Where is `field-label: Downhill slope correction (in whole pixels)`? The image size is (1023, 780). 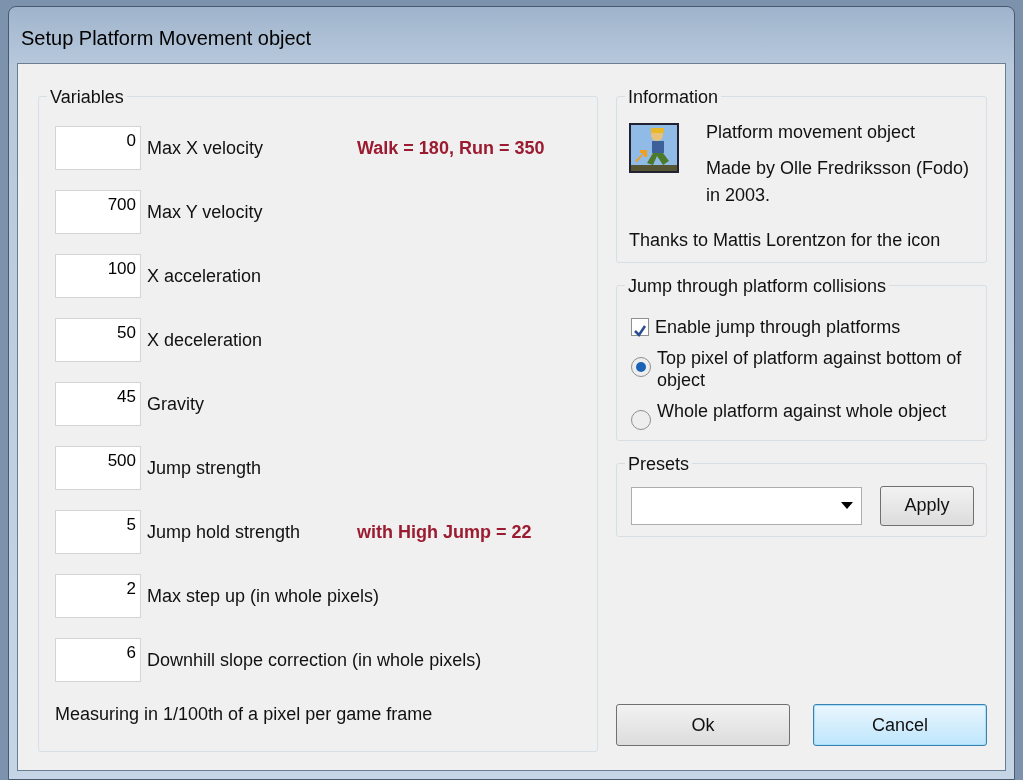
field-label: Downhill slope correction (in whole pixels) is located at coordinates (314, 660).